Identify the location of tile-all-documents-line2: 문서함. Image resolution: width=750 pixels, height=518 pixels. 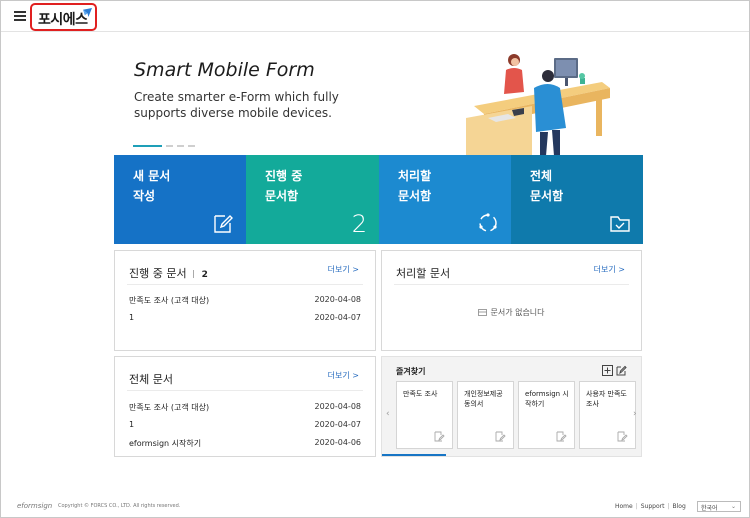
(547, 196).